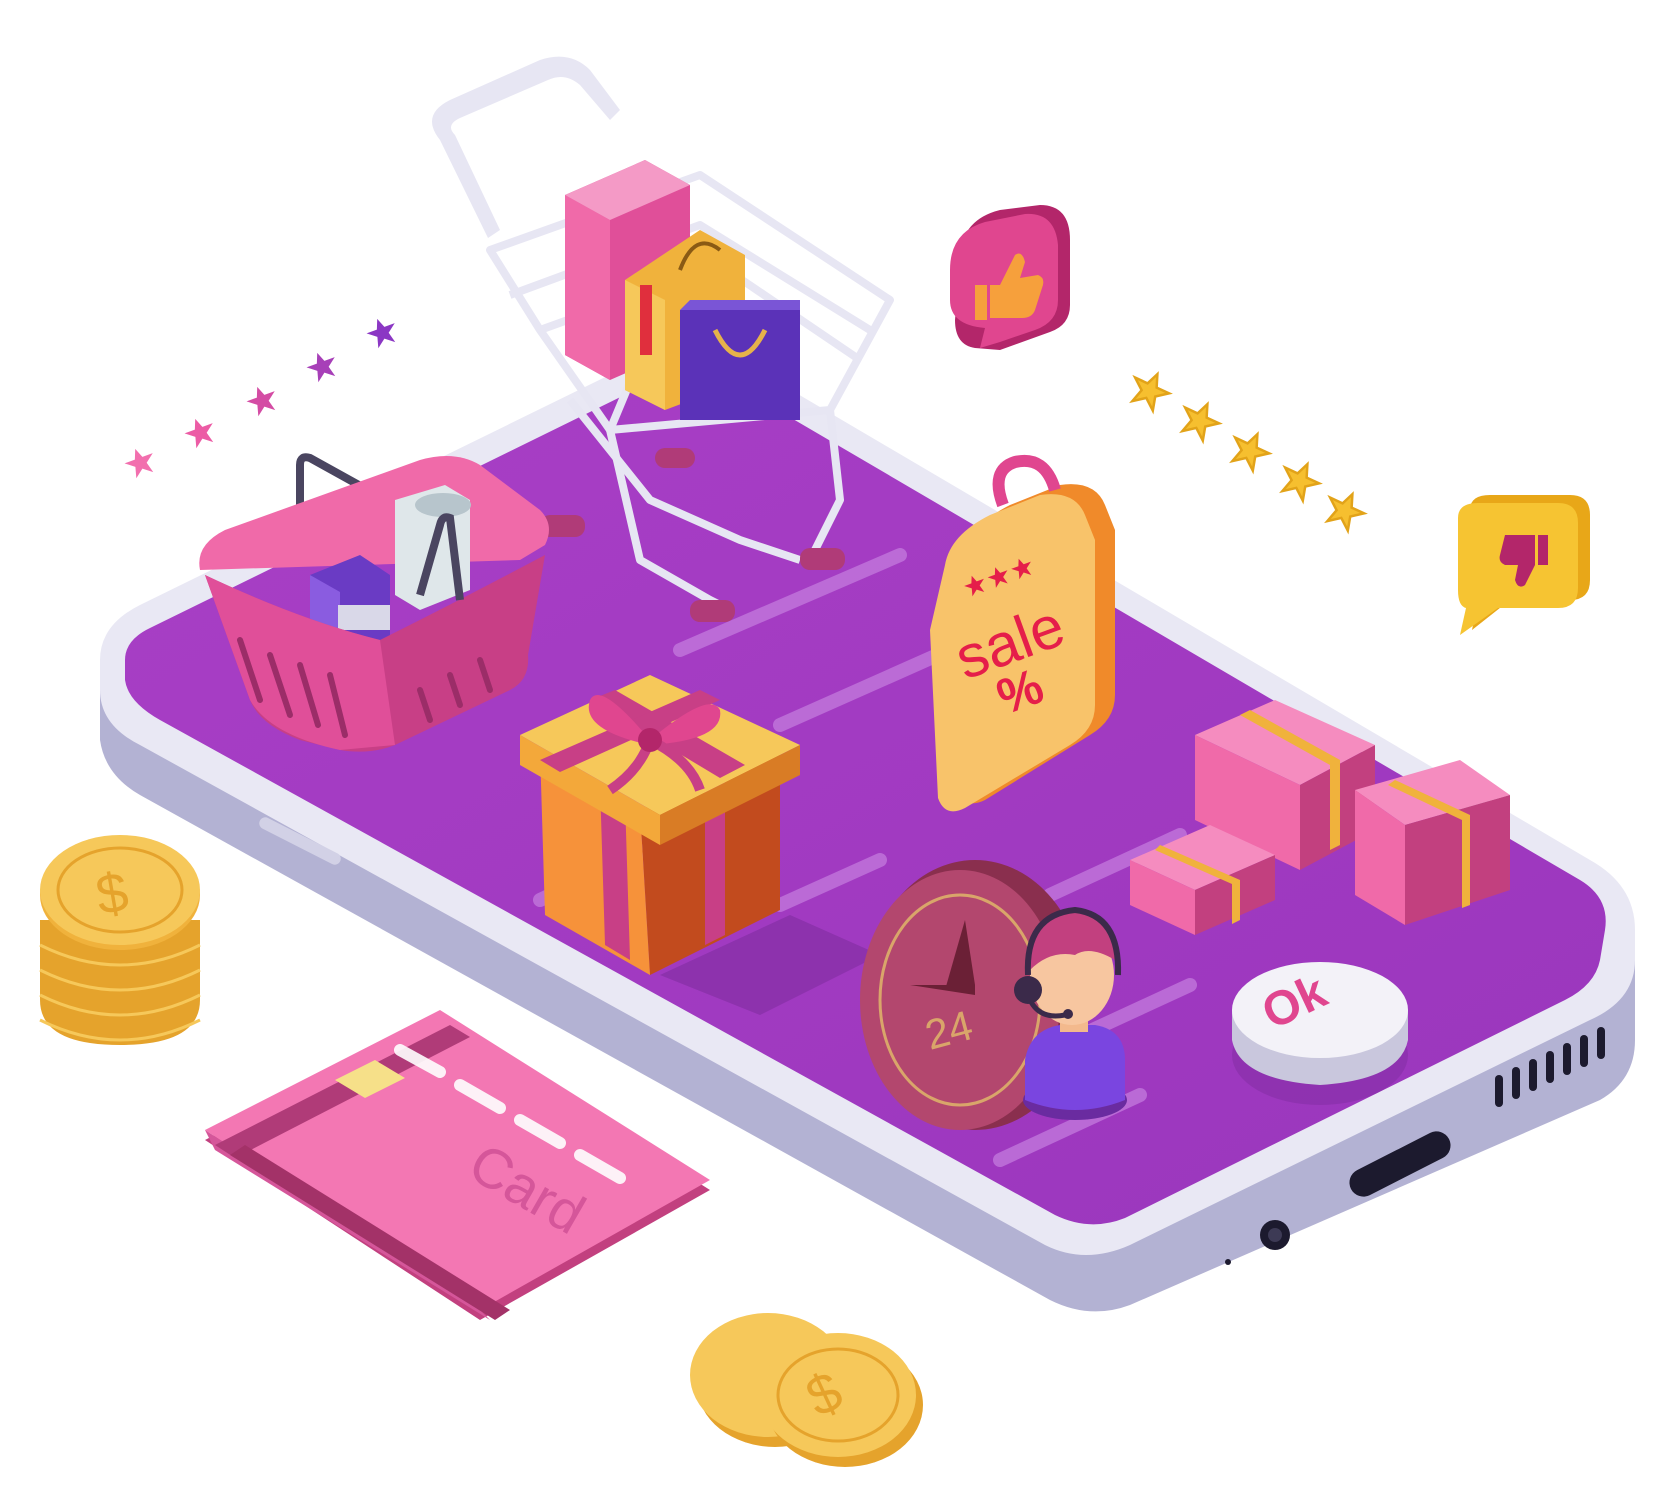 Image resolution: width=1677 pixels, height=1486 pixels. I want to click on thumbs-up-icon, so click(1010, 277).